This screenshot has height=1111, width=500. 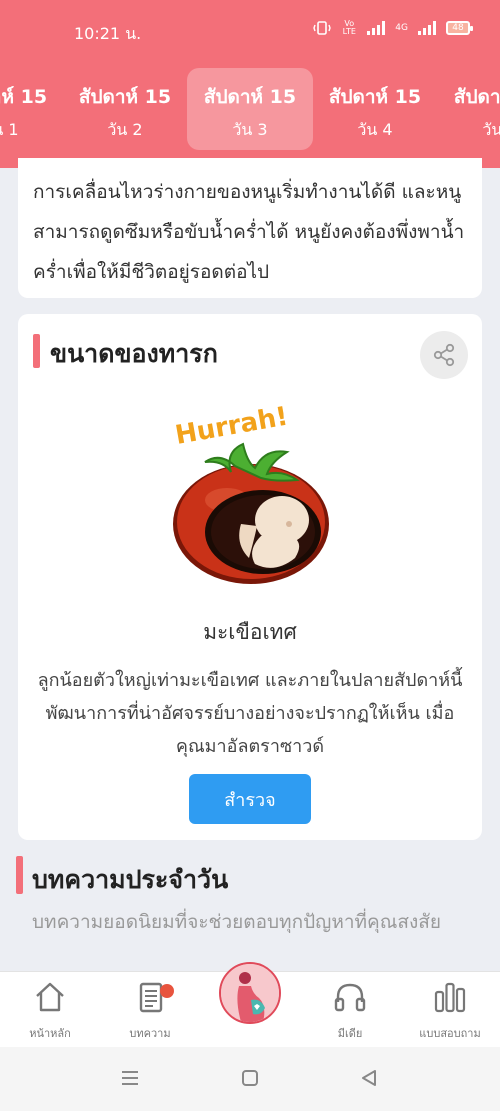 What do you see at coordinates (150, 1011) in the screenshot?
I see `nav-articles: บทความ` at bounding box center [150, 1011].